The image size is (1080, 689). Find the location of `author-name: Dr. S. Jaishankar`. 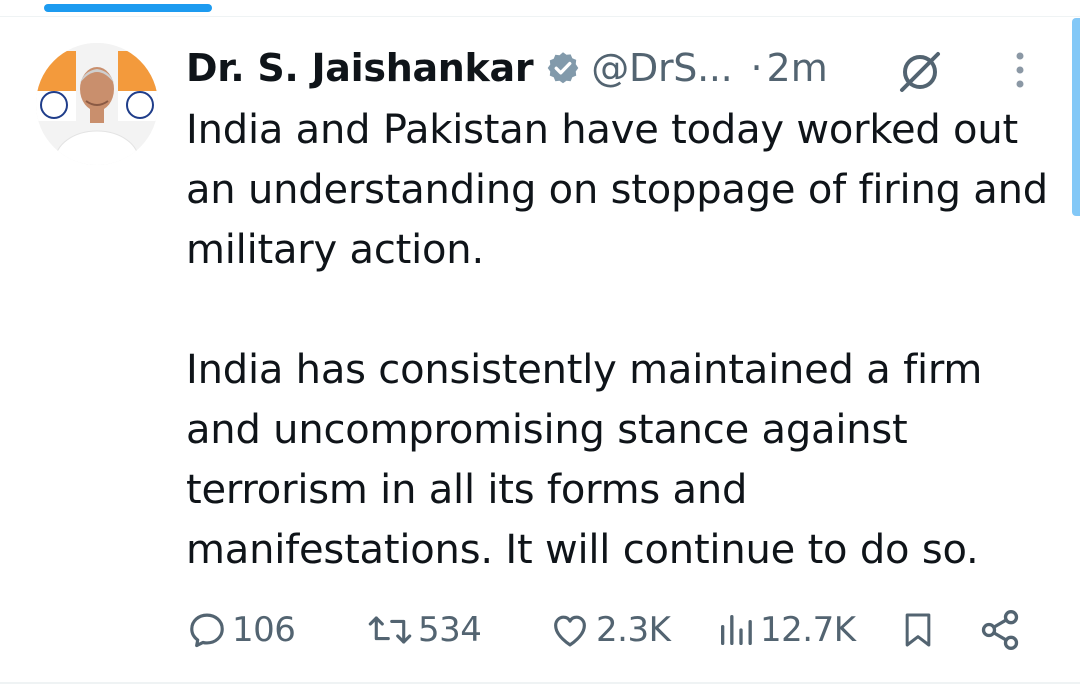

author-name: Dr. S. Jaishankar is located at coordinates (360, 68).